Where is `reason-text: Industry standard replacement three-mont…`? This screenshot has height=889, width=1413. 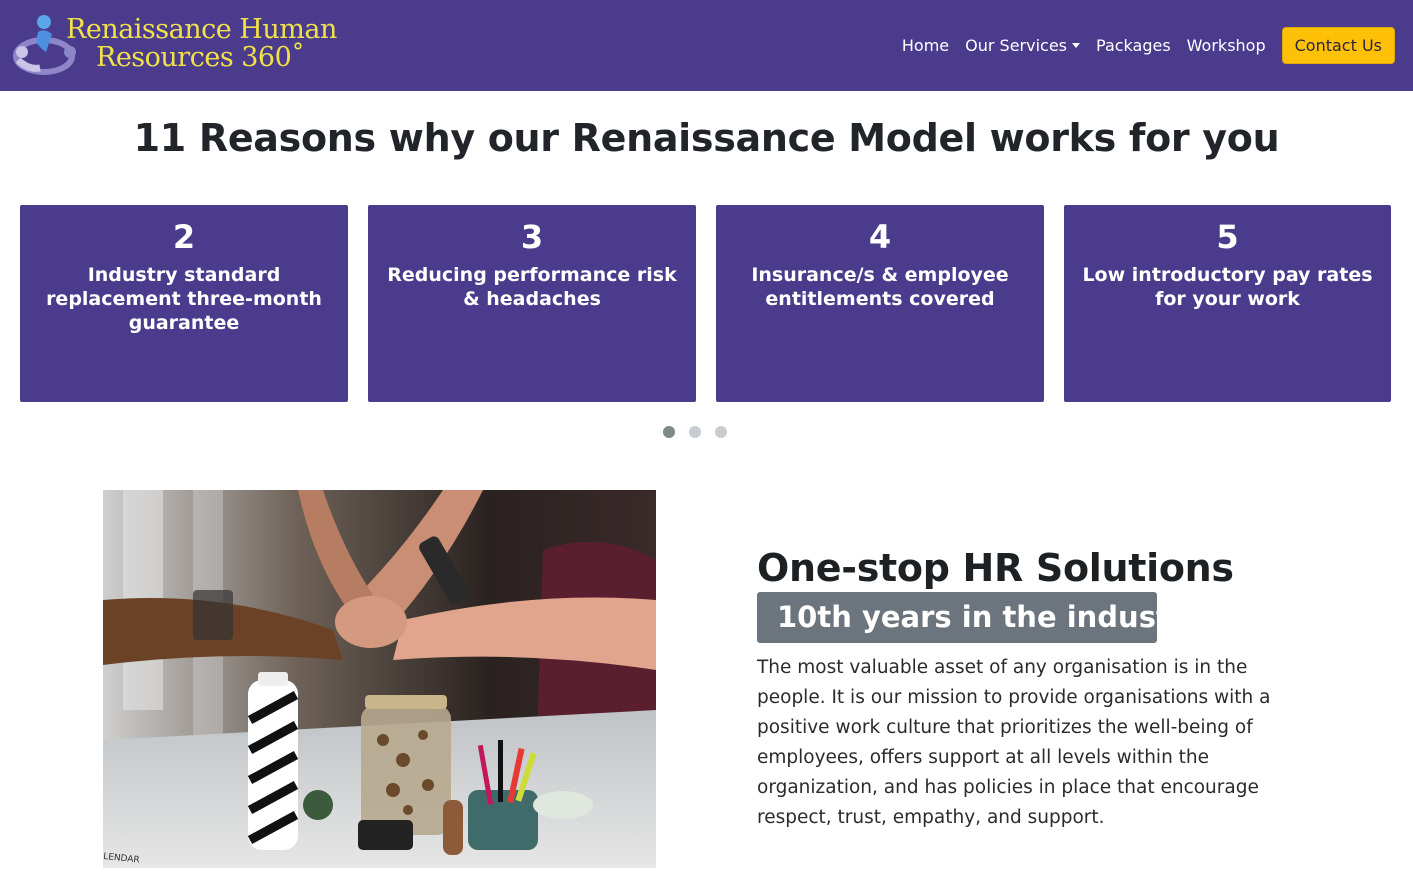 reason-text: Industry standard replacement three-mont… is located at coordinates (184, 299).